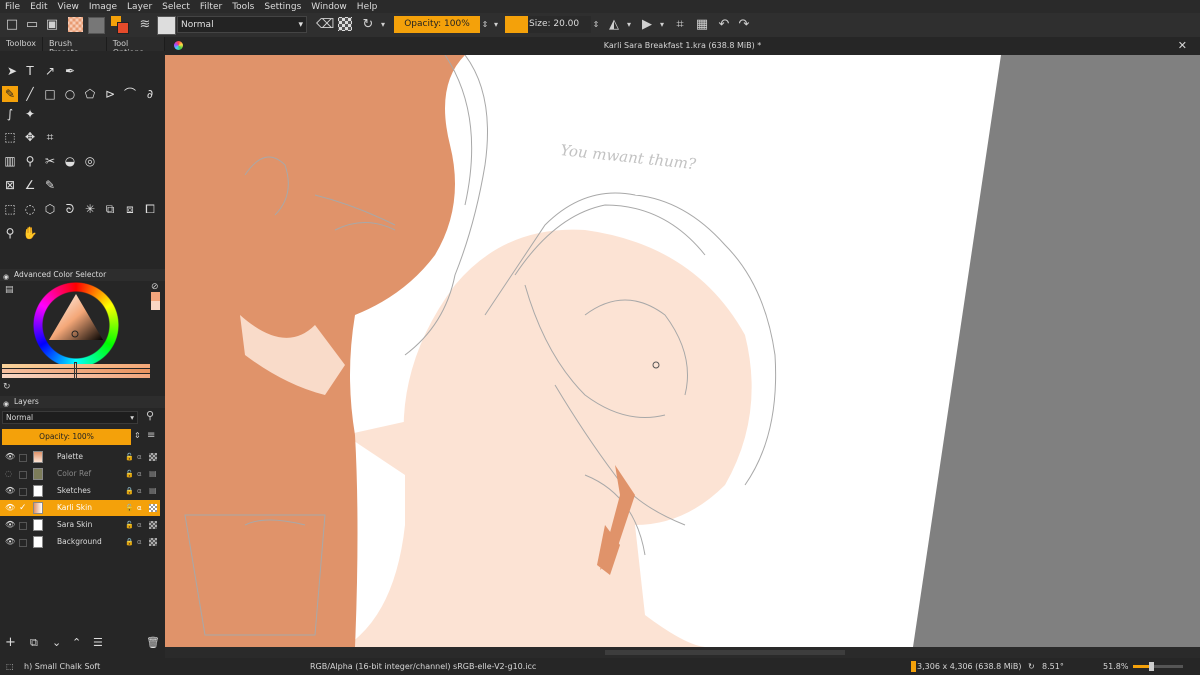 The width and height of the screenshot is (1200, 675). What do you see at coordinates (30, 185) in the screenshot?
I see `measure-tool-icon: ∠` at bounding box center [30, 185].